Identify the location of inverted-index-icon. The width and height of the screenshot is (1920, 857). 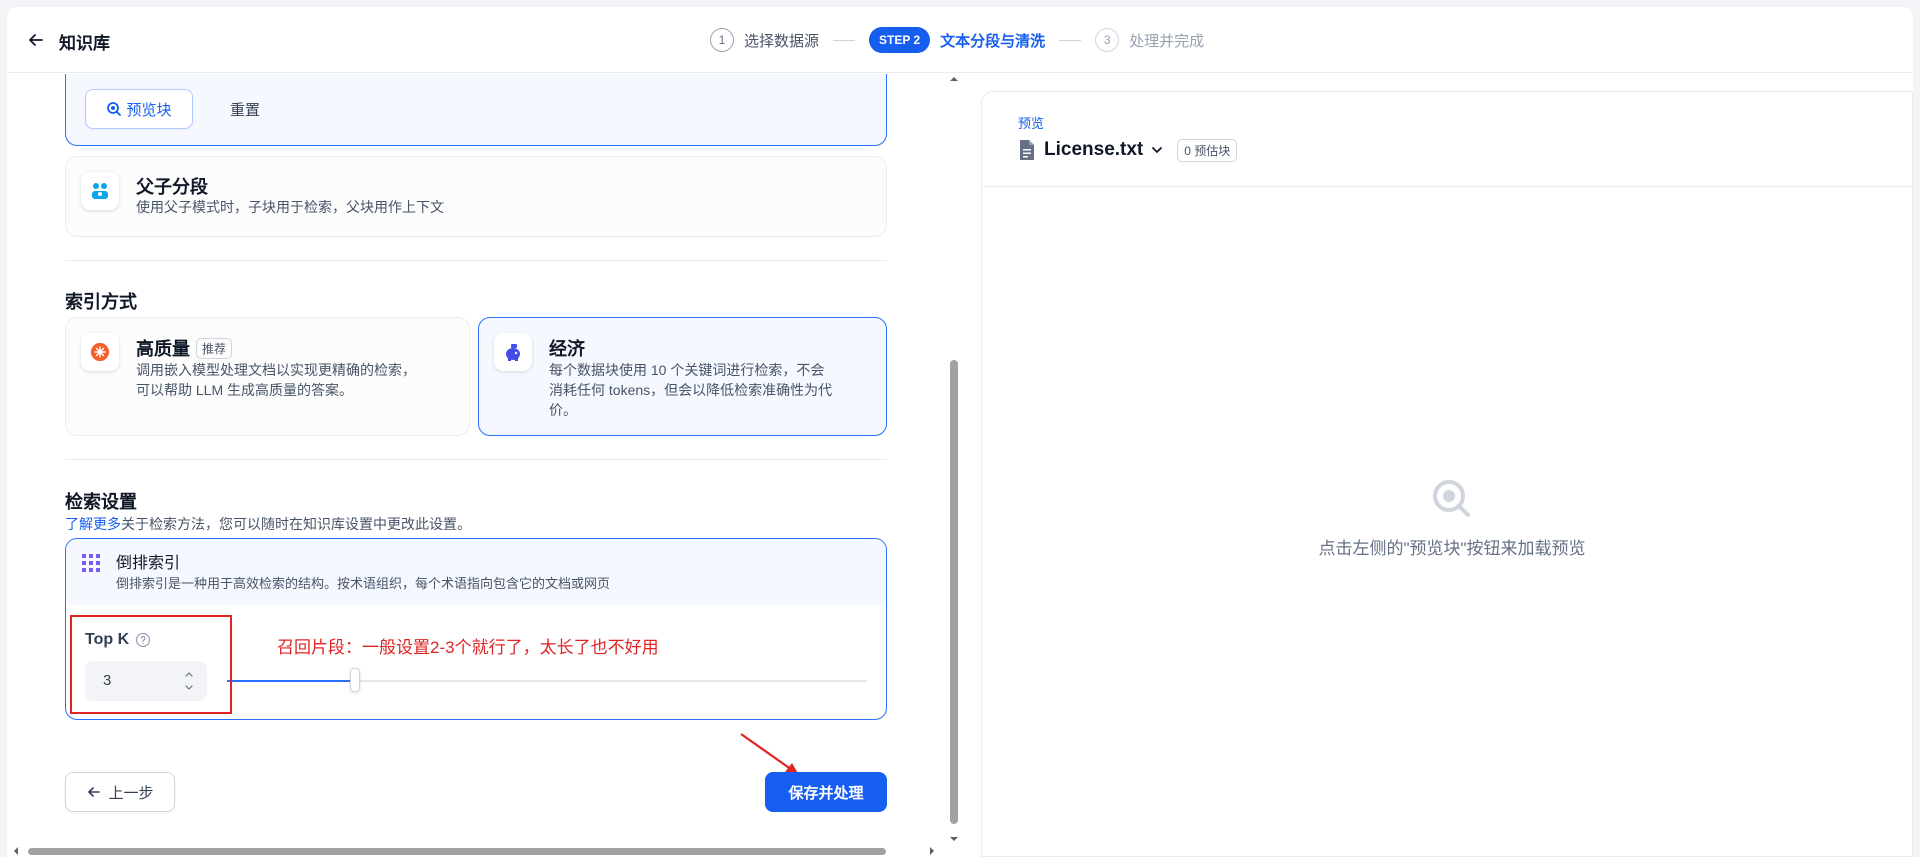
(91, 563).